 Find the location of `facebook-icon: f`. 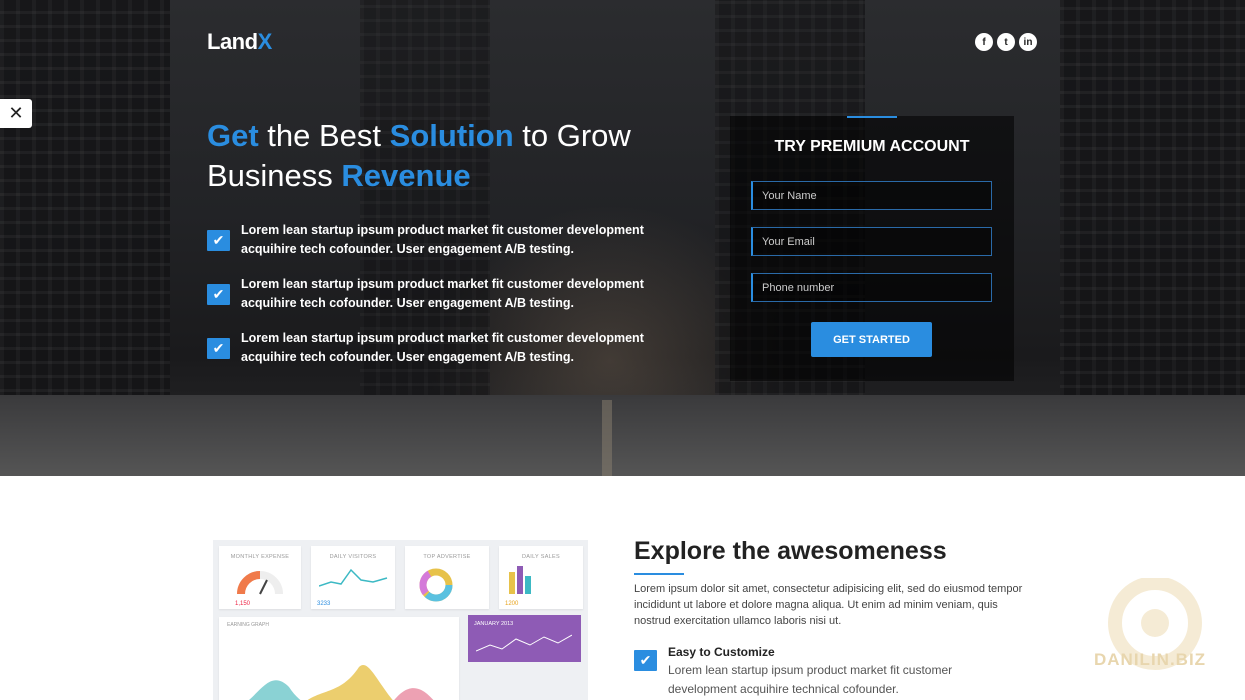

facebook-icon: f is located at coordinates (984, 42).